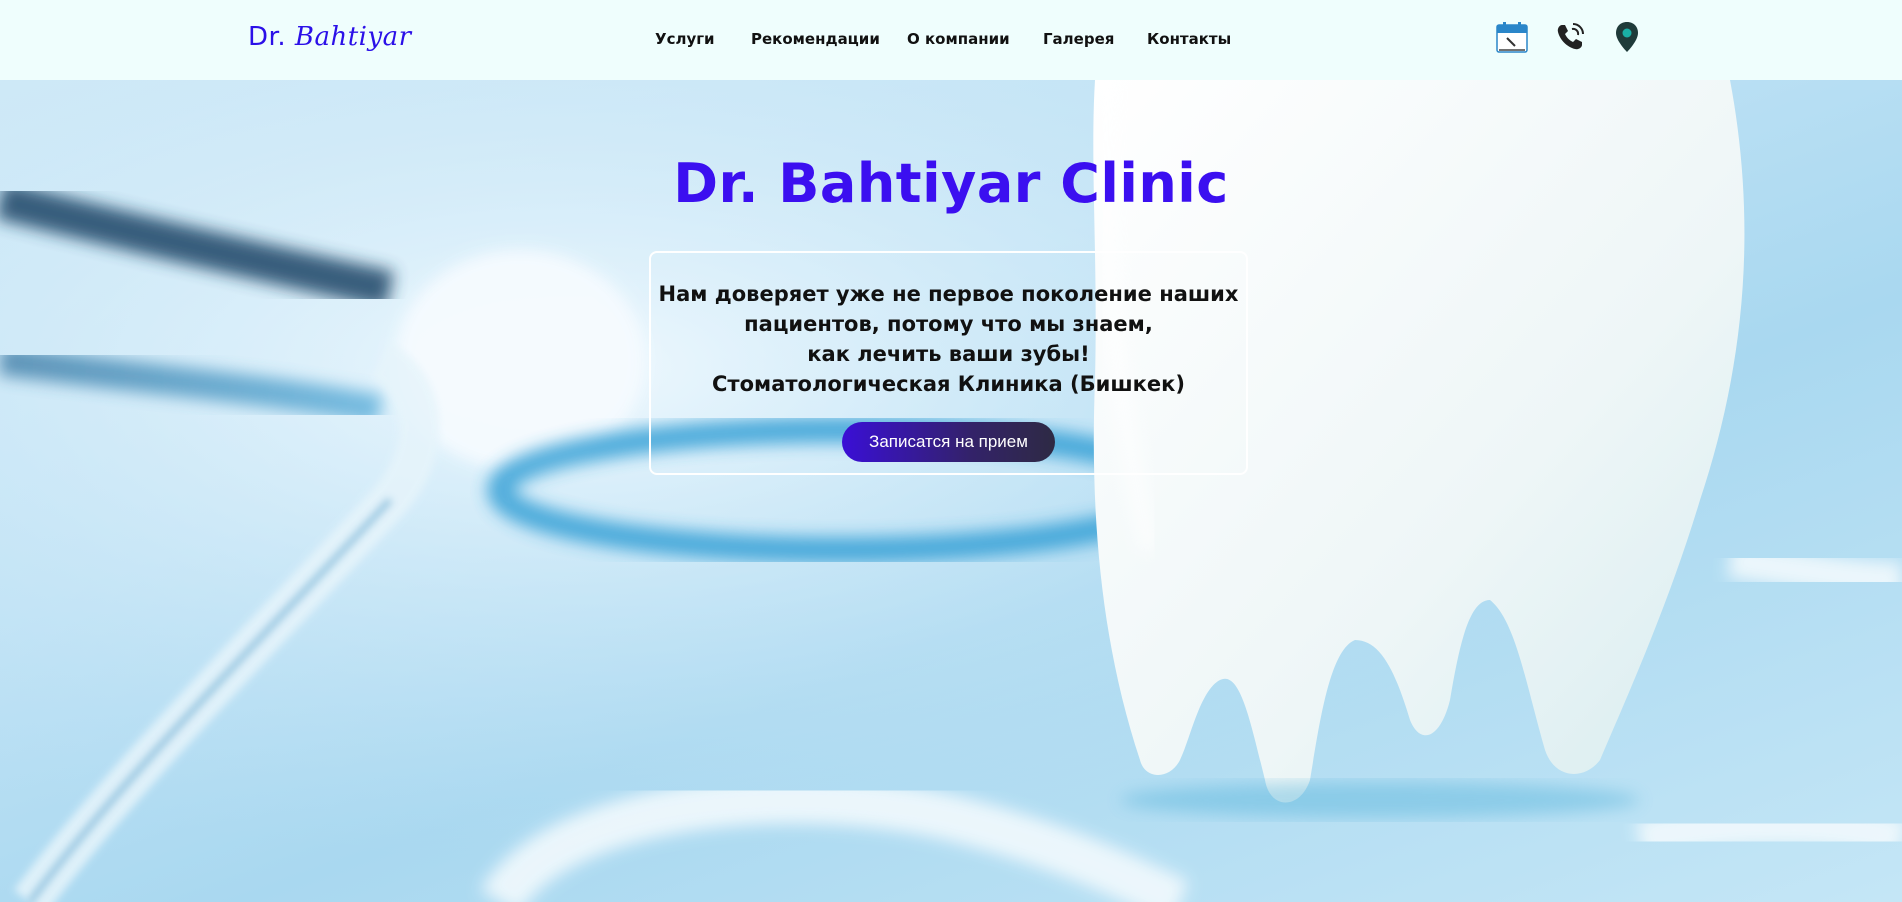 The width and height of the screenshot is (1902, 902). I want to click on nav-gallery: Галерея, so click(1078, 39).